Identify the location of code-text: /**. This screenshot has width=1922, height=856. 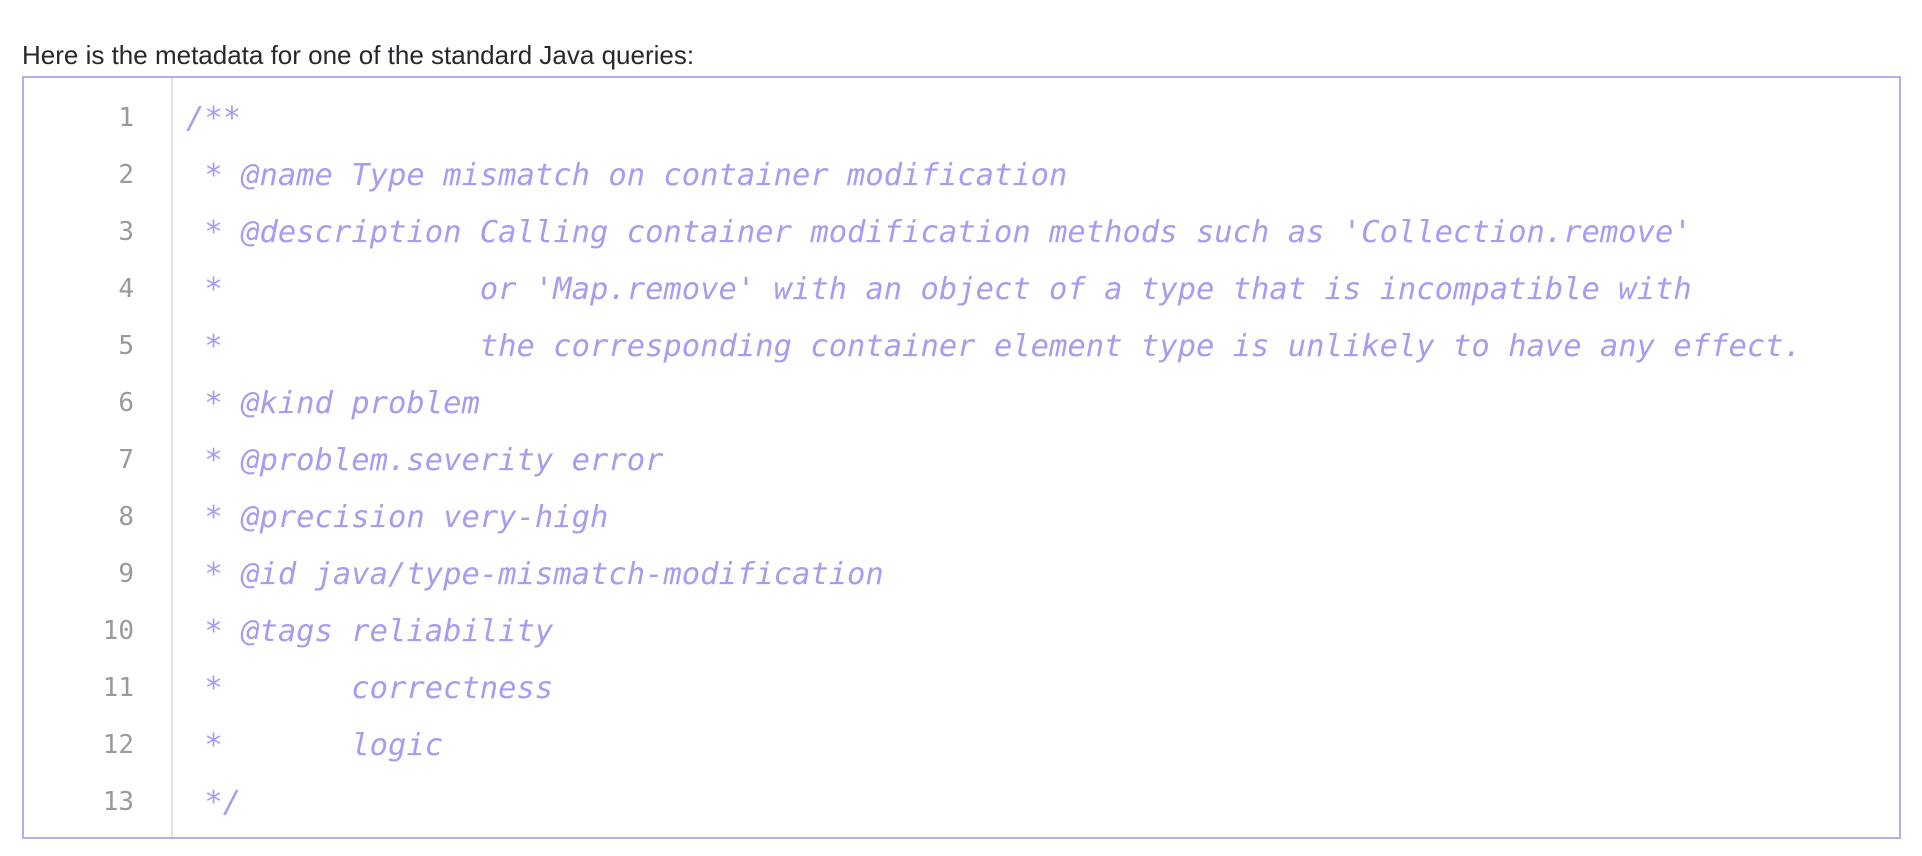
(214, 118).